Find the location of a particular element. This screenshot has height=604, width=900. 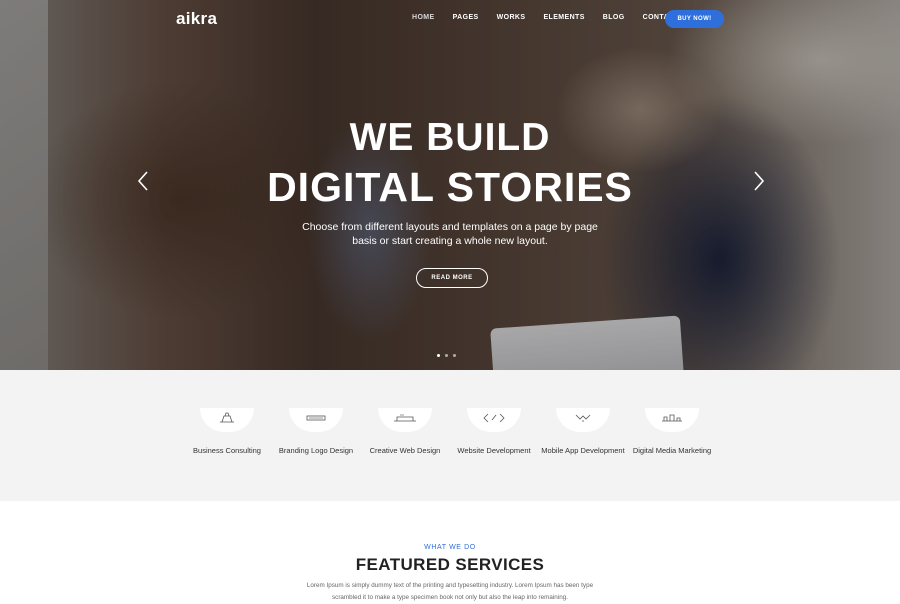

slider-pagination is located at coordinates (446, 355).